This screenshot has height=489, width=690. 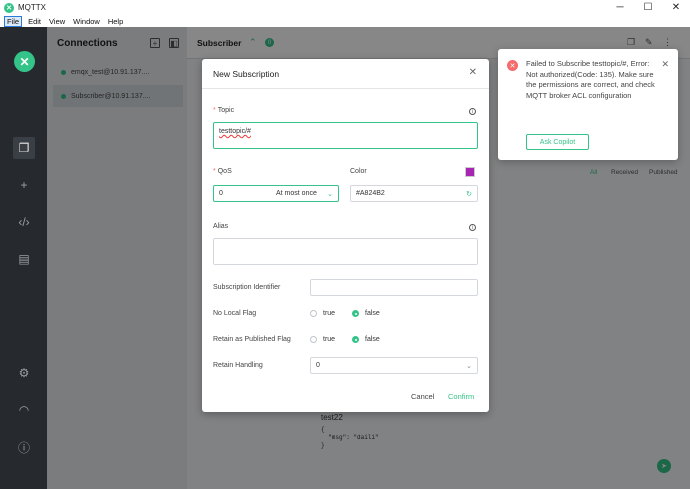 I want to click on settings-nav-icon: ⚙, so click(x=24, y=373).